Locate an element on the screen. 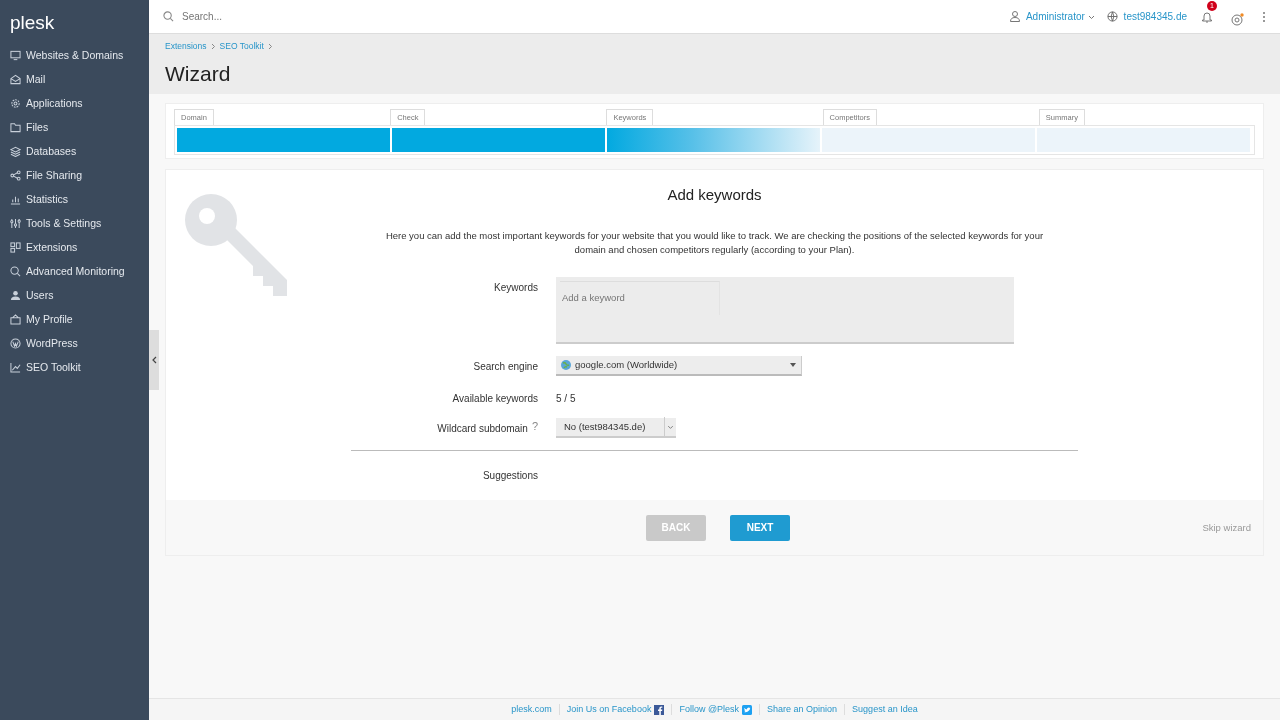  sidebar-item: Files is located at coordinates (74, 127).